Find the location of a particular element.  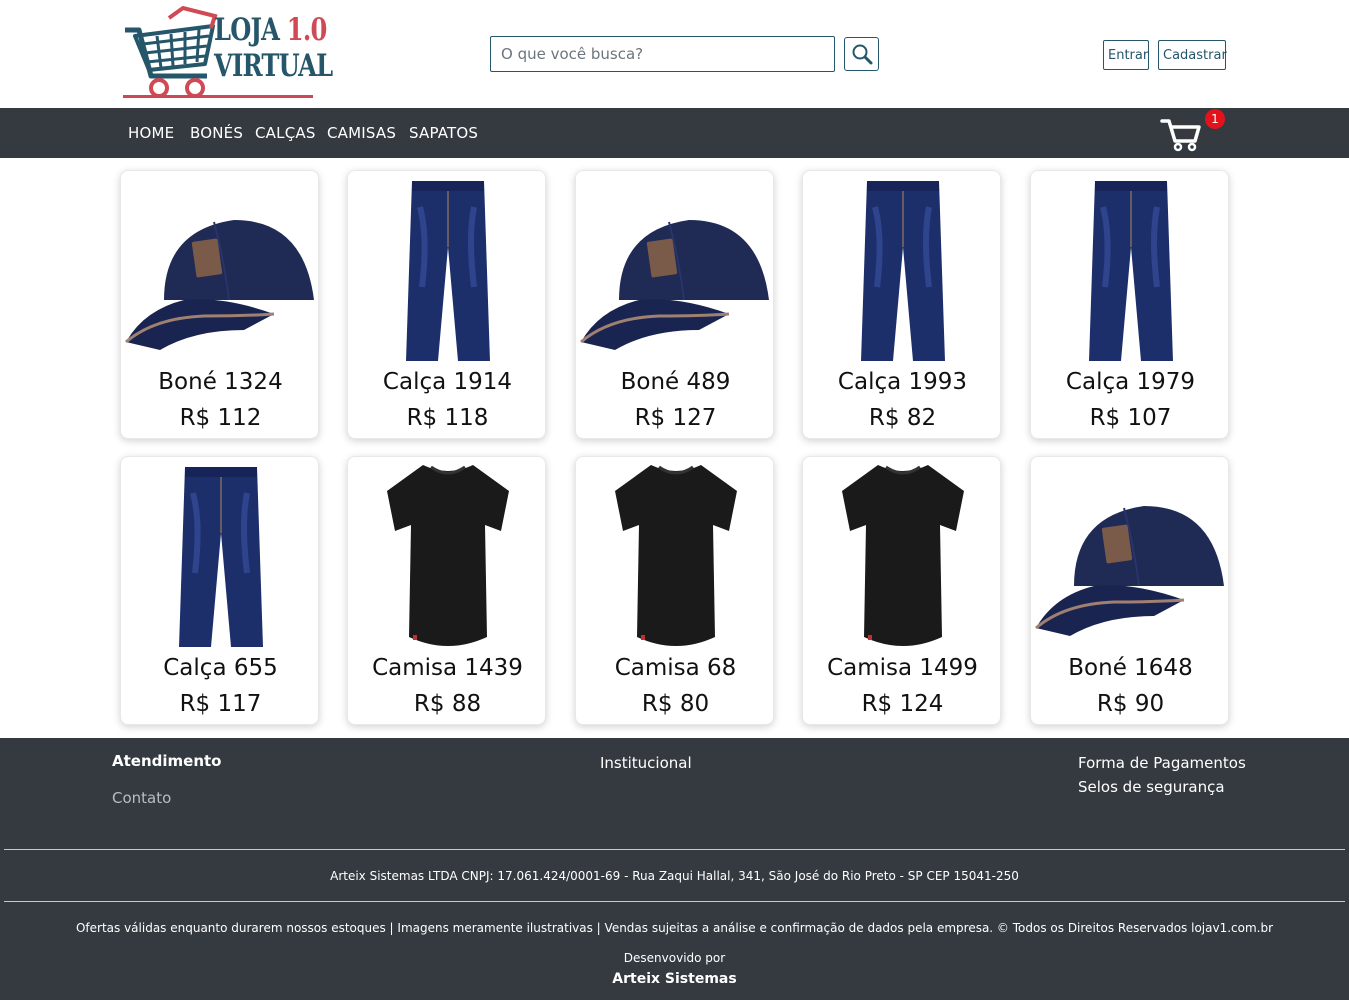

cart-icon is located at coordinates (1181, 134).